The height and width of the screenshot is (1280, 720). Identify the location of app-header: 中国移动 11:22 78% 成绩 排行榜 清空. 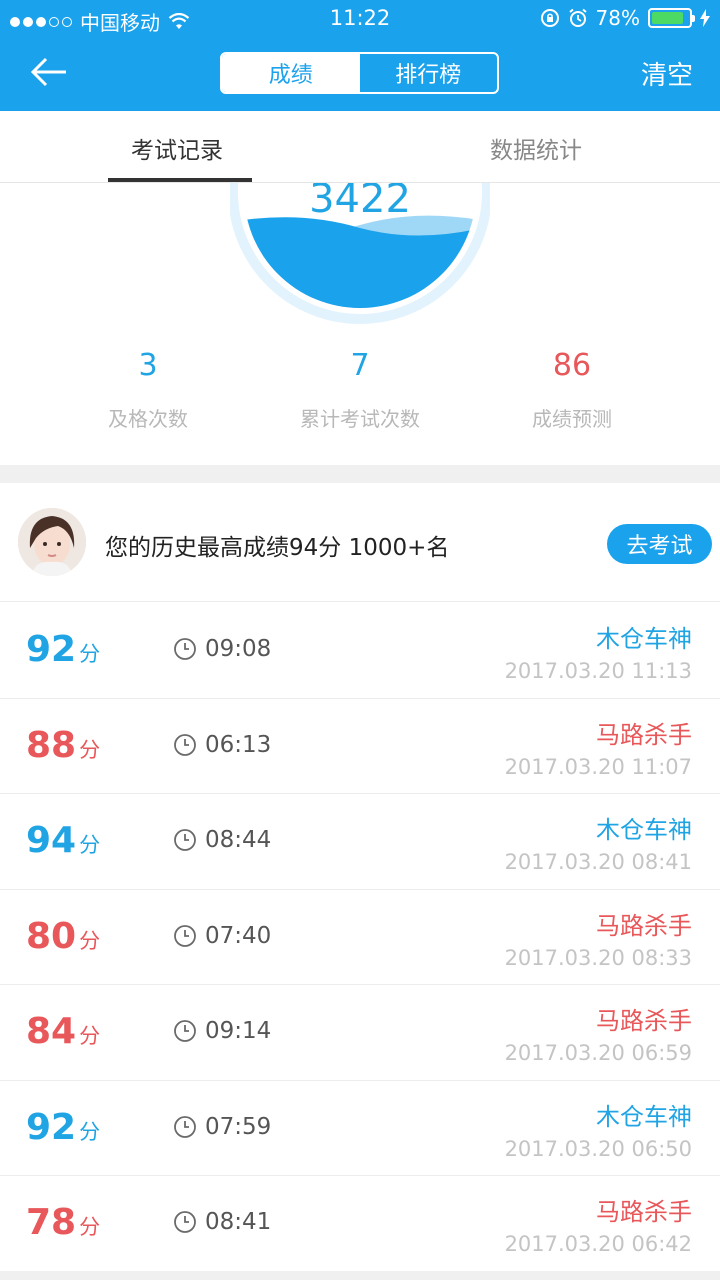
(360, 55).